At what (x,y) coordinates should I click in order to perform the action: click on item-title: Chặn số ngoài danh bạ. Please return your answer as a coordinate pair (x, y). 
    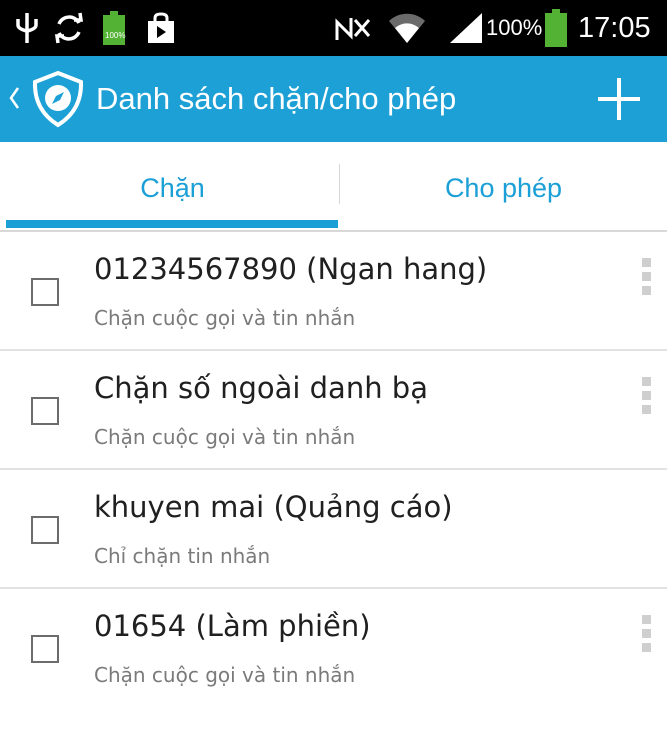
    Looking at the image, I should click on (261, 388).